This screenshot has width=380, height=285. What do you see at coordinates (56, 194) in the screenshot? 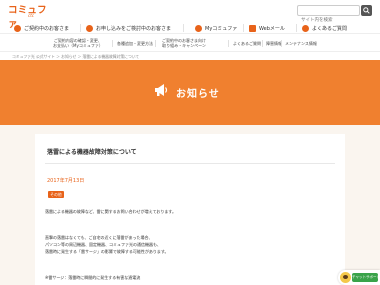
I see `category-badge: その他` at bounding box center [56, 194].